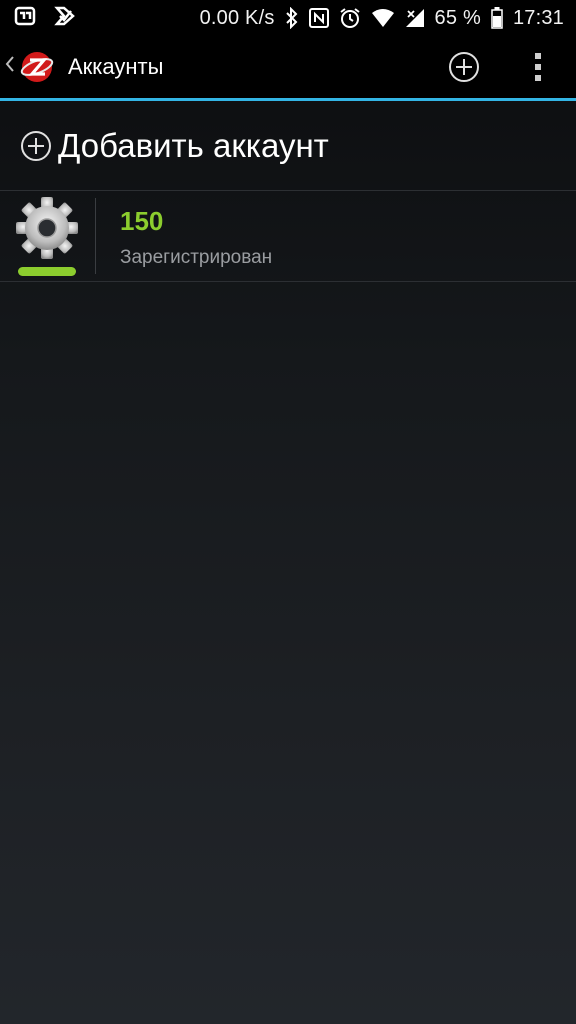 The height and width of the screenshot is (1024, 576). What do you see at coordinates (288, 67) in the screenshot?
I see `action-bar: Аккаунты` at bounding box center [288, 67].